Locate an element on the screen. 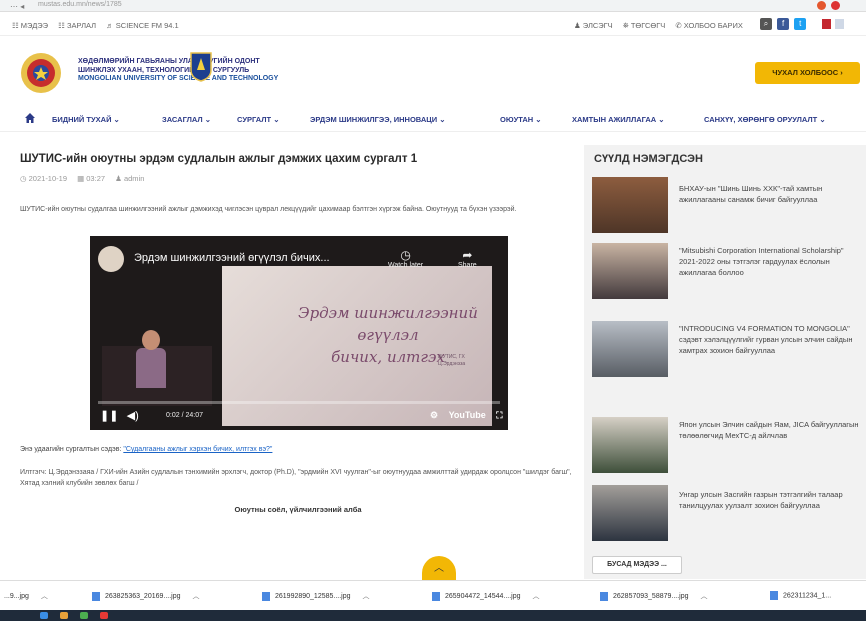 The image size is (866, 621). home-icon is located at coordinates (30, 118).